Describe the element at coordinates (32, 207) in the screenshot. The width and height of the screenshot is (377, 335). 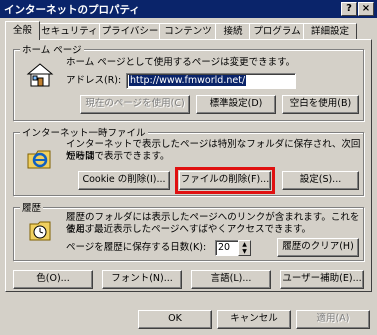
I see `history-group-label: 履歴` at that location.